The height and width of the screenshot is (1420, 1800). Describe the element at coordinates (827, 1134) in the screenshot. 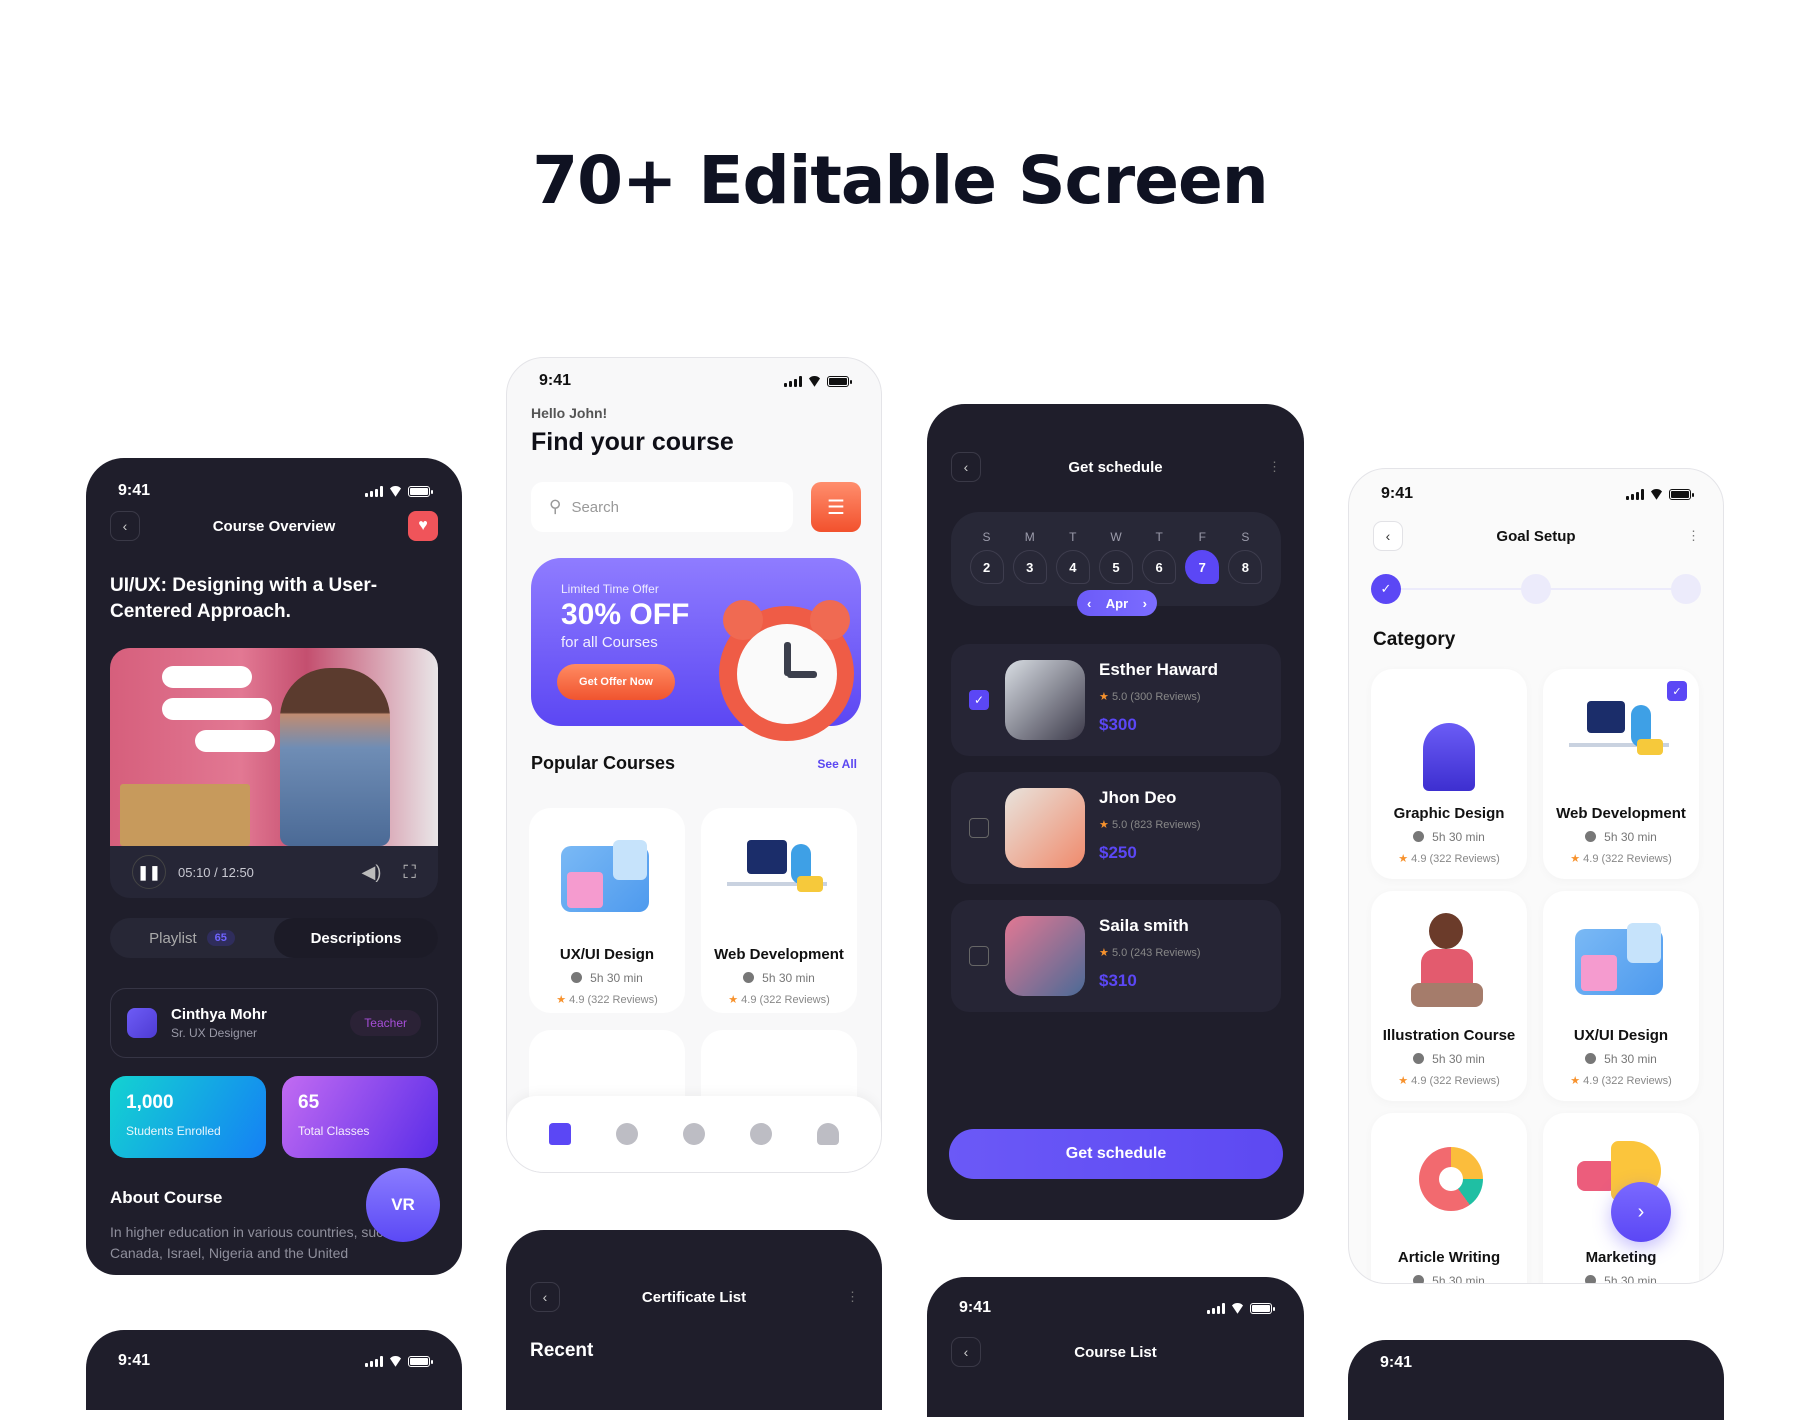

I see `profile-icon` at that location.